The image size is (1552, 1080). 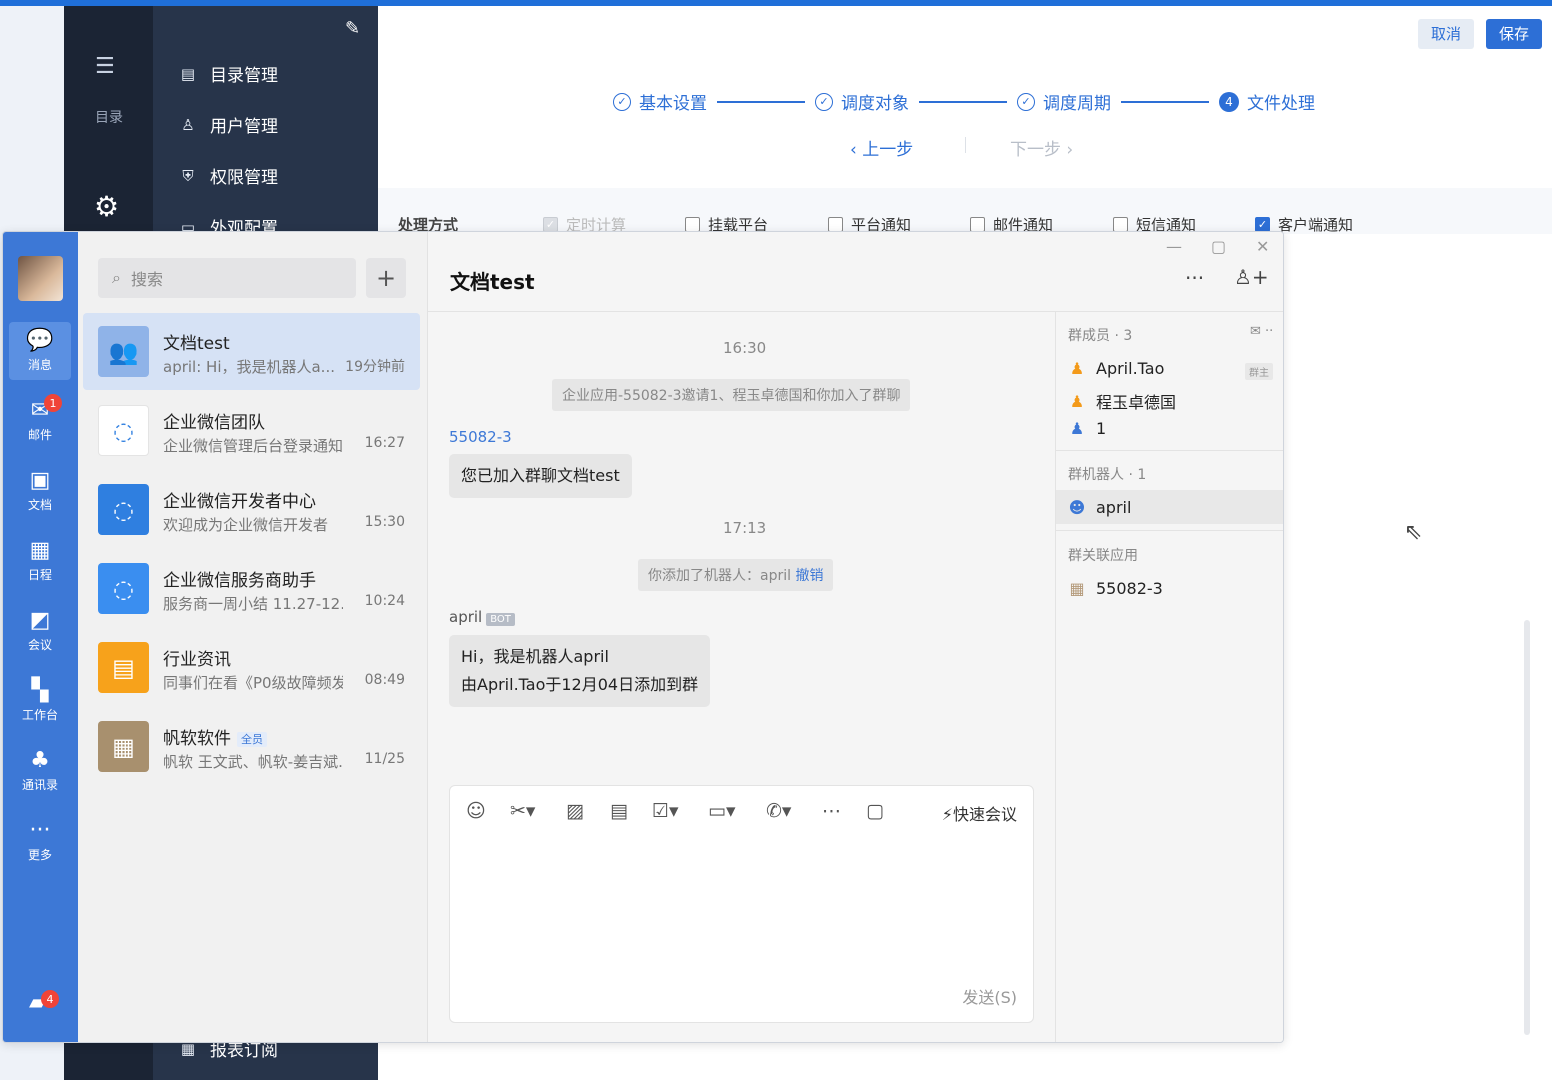 I want to click on mail-icon: ✉ ··, so click(x=1261, y=331).